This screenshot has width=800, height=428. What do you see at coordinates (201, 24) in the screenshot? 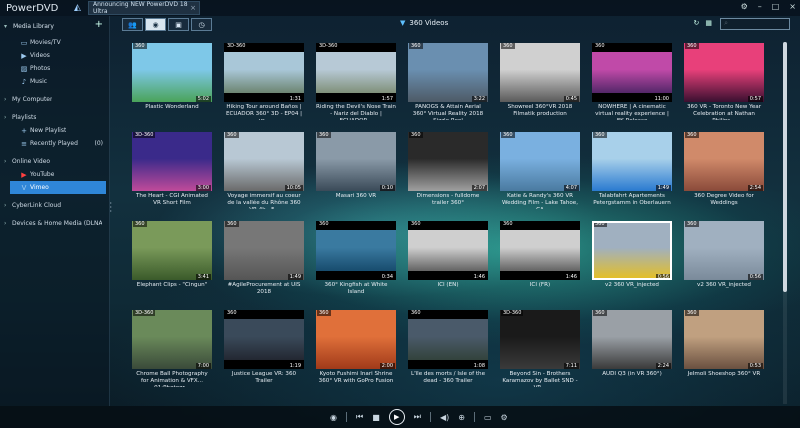
I see `history-view-button: ◷` at bounding box center [201, 24].